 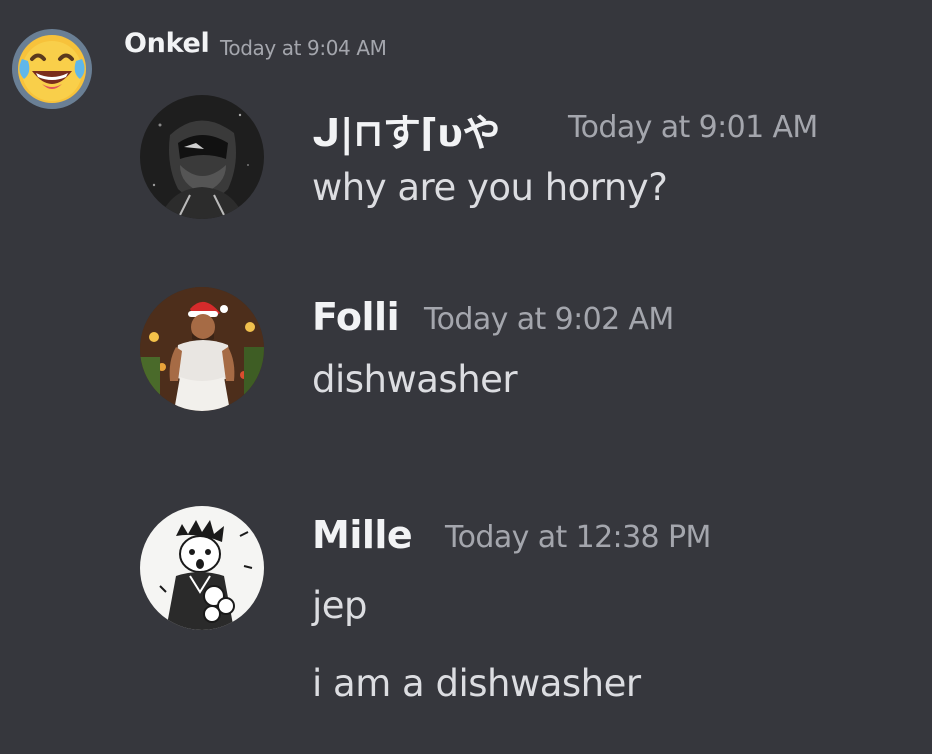 I want to click on message-text-2: dishwasher, so click(x=415, y=379).